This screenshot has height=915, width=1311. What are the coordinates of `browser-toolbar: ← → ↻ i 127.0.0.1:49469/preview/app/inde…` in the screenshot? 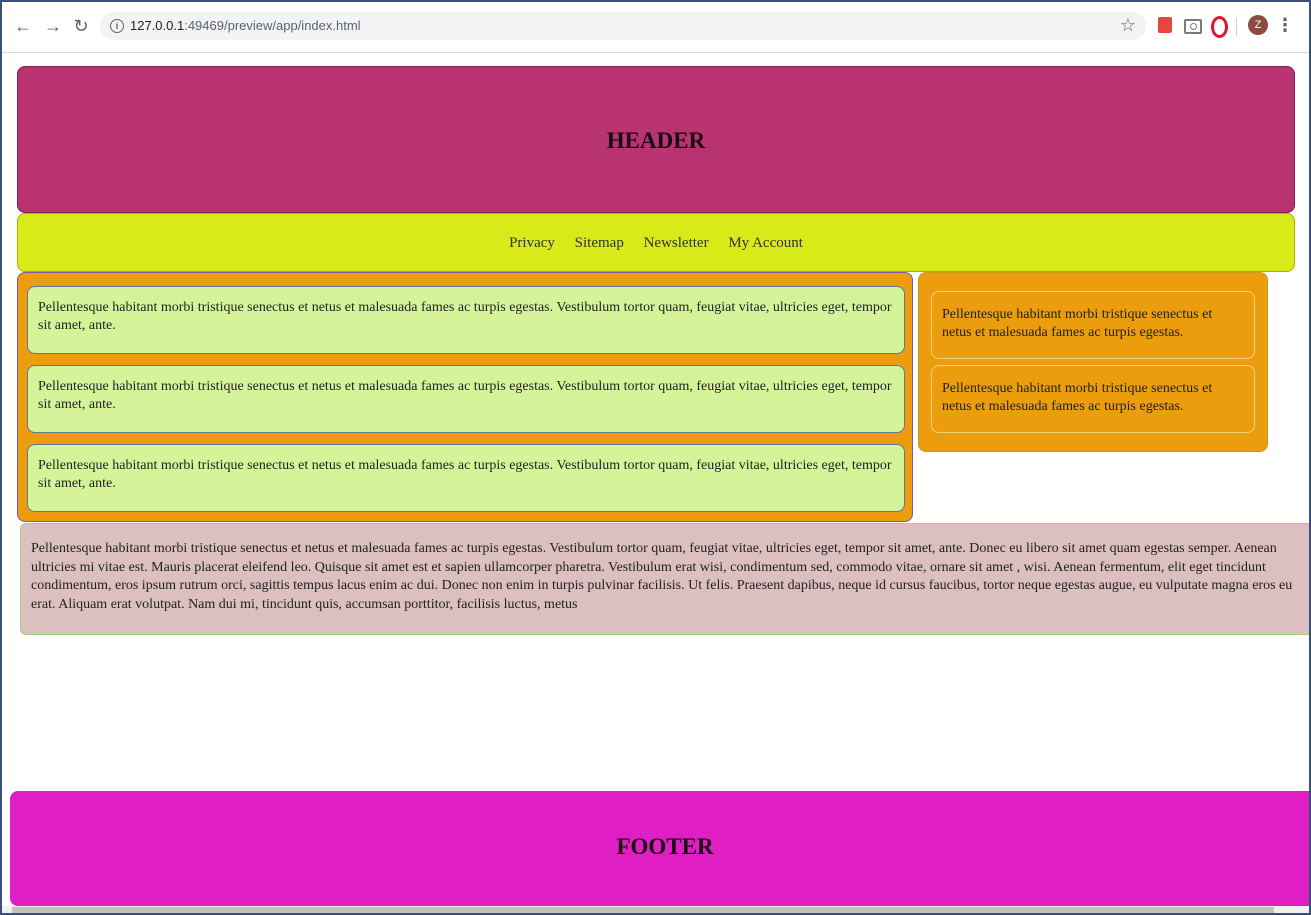 It's located at (655, 27).